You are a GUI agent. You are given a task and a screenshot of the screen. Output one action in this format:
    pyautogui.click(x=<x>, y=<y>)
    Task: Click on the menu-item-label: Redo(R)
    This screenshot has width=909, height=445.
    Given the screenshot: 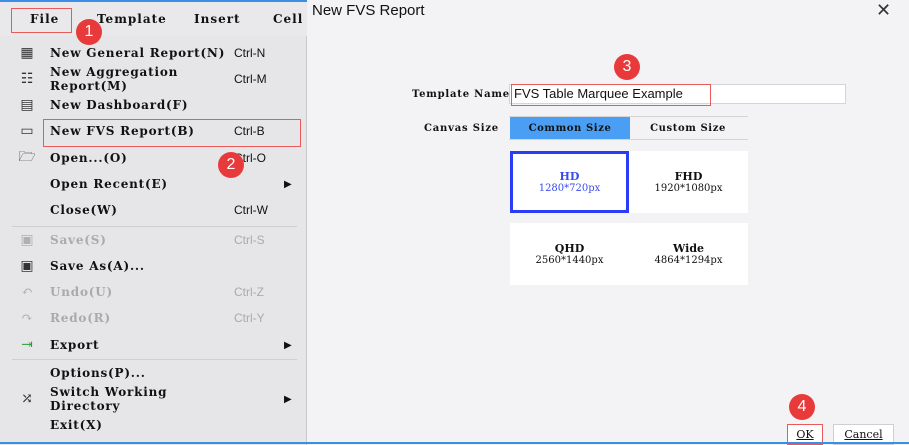 What is the action you would take?
    pyautogui.click(x=80, y=318)
    